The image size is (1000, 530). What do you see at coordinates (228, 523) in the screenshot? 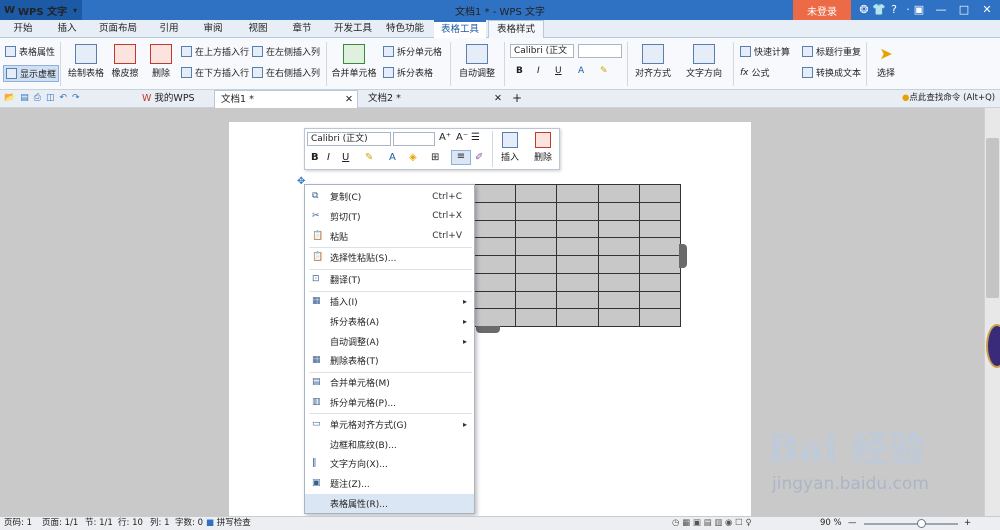
I see `spell-check-button: ■ 拼写检查` at bounding box center [228, 523].